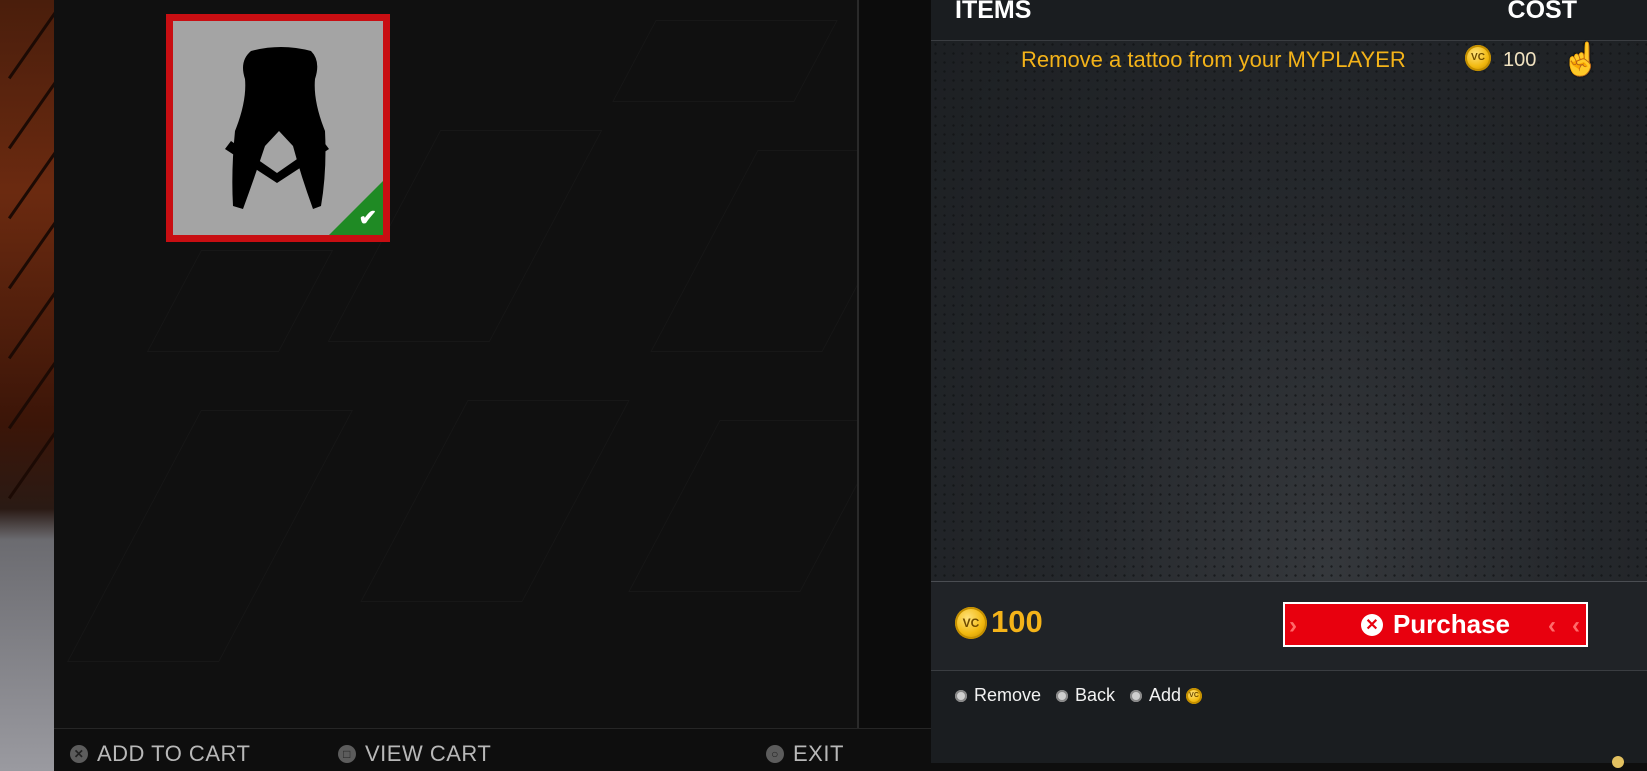  Describe the element at coordinates (1062, 695) in the screenshot. I see `circle-button-icon` at that location.